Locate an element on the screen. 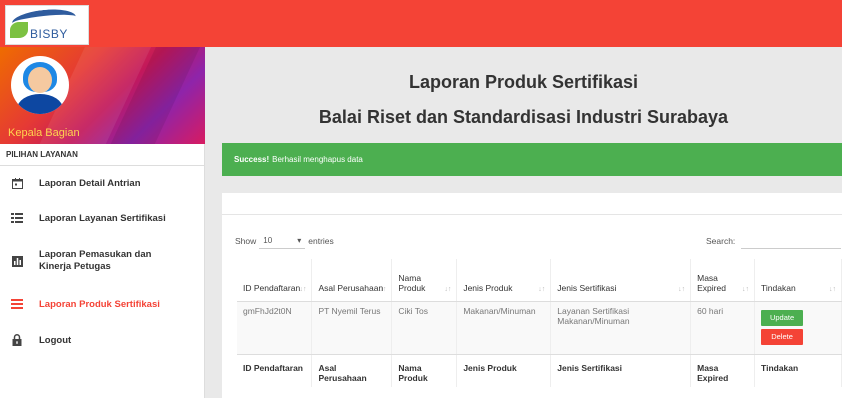  card-header is located at coordinates (532, 204).